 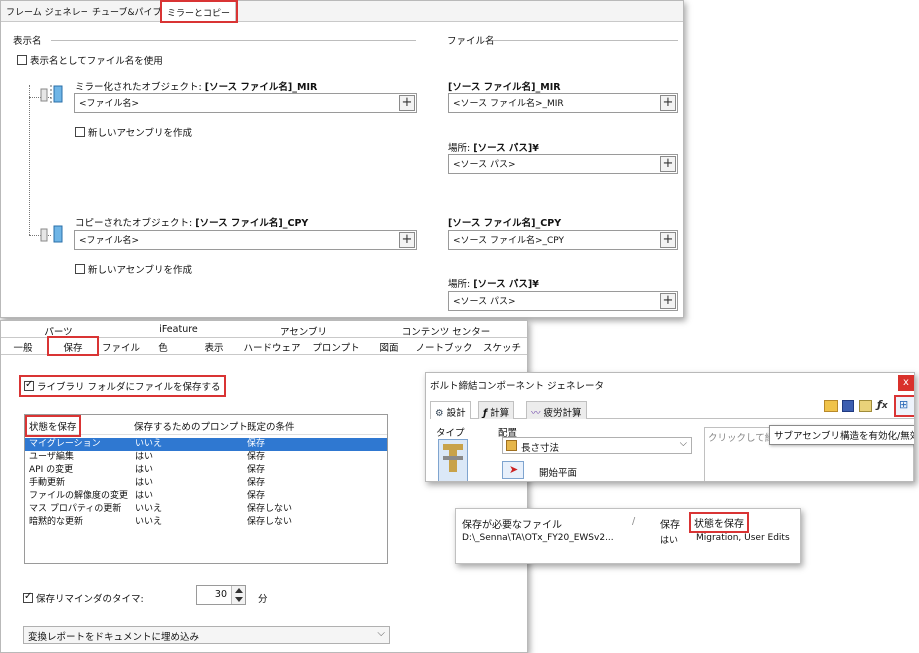 I want to click on copied-object-caption: コピーされたオブジェクト: [ソース ファイル名]_CPY, so click(x=191, y=222).